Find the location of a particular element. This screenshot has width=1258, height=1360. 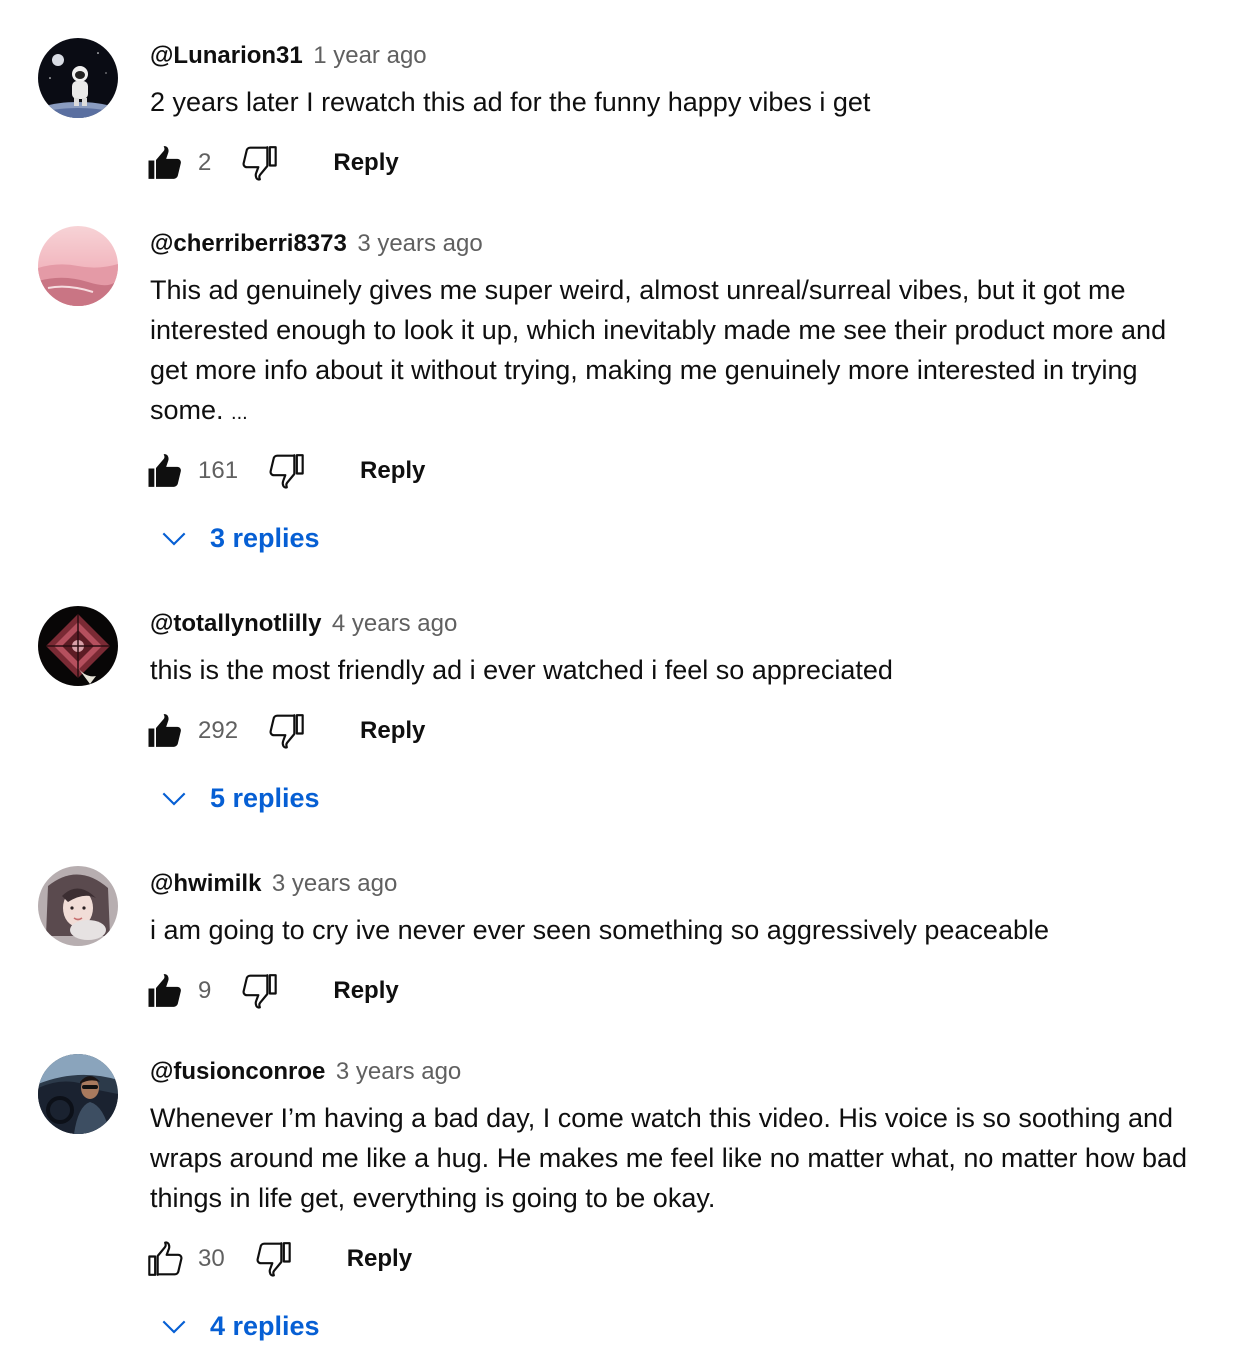

like-count: 30 is located at coordinates (211, 1258).